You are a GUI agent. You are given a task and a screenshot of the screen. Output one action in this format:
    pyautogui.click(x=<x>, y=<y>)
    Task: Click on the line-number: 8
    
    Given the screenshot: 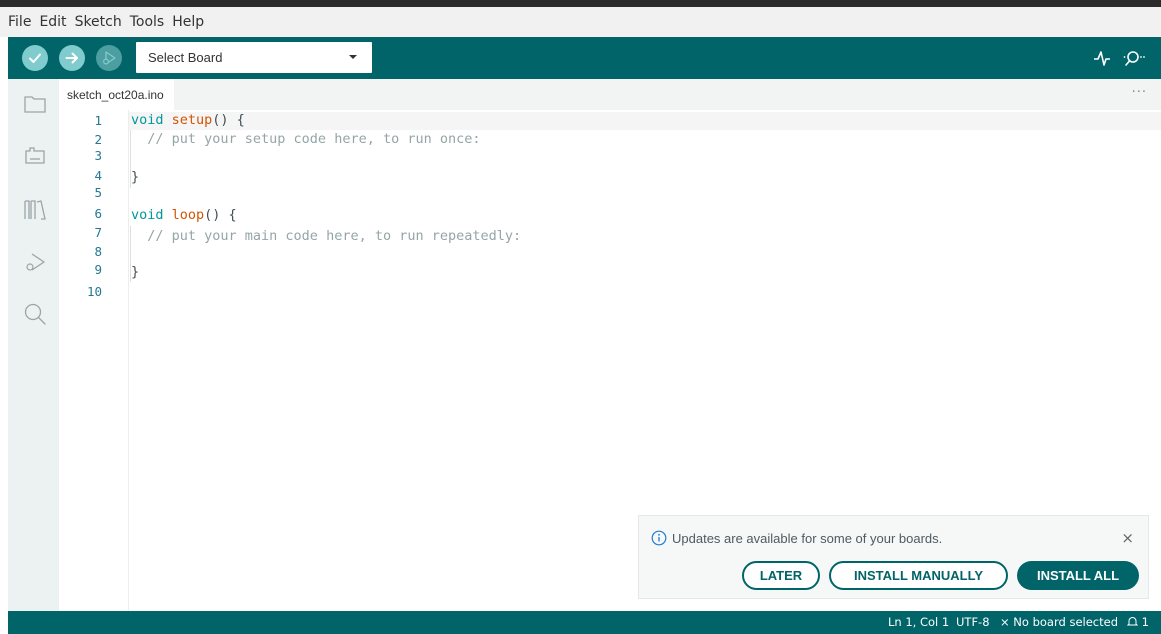 What is the action you would take?
    pyautogui.click(x=98, y=251)
    